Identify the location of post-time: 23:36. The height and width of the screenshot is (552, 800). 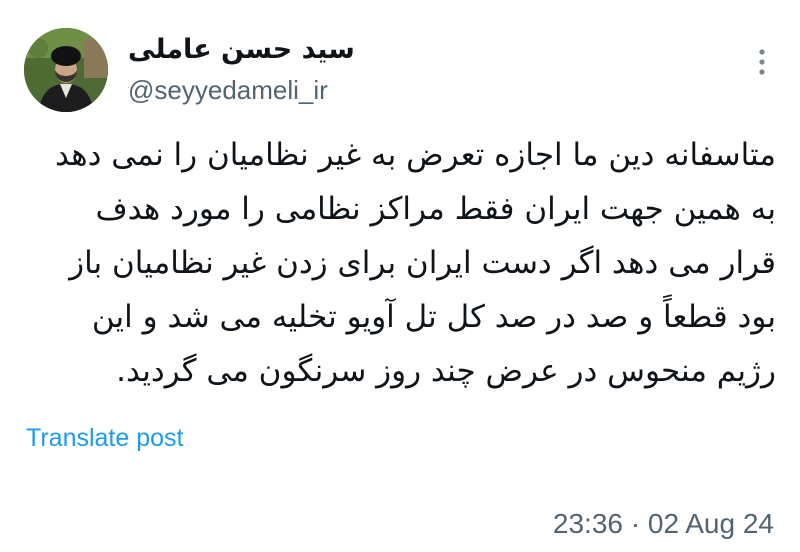
(587, 523).